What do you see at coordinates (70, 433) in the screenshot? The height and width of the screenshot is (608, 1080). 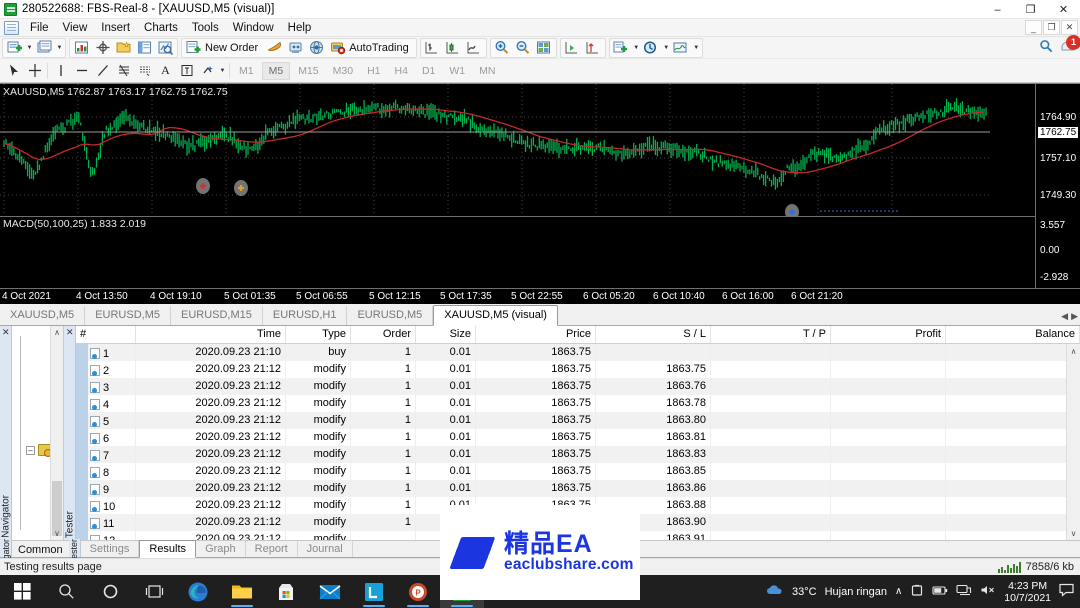 I see `tester-panel-tab: ✕ Tester` at bounding box center [70, 433].